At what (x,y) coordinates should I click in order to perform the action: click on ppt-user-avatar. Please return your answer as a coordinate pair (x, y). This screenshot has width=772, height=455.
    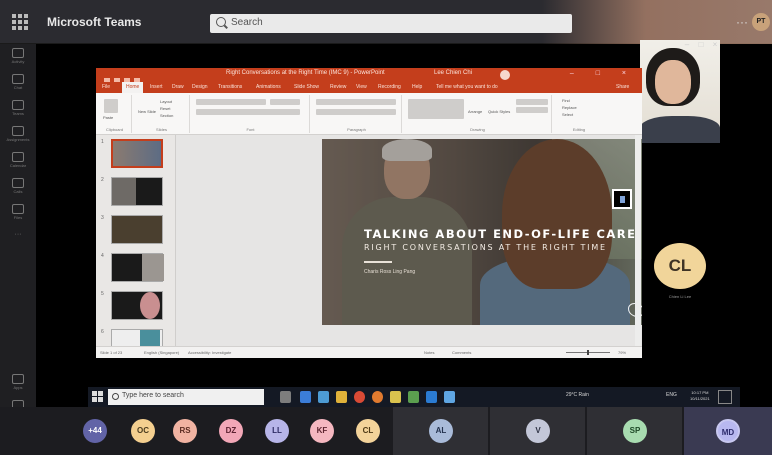
    Looking at the image, I should click on (505, 75).